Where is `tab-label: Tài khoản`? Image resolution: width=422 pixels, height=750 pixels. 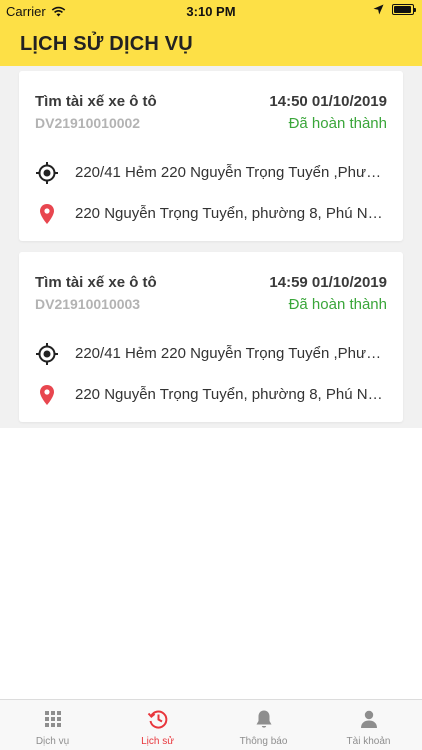 tab-label: Tài khoản is located at coordinates (368, 741).